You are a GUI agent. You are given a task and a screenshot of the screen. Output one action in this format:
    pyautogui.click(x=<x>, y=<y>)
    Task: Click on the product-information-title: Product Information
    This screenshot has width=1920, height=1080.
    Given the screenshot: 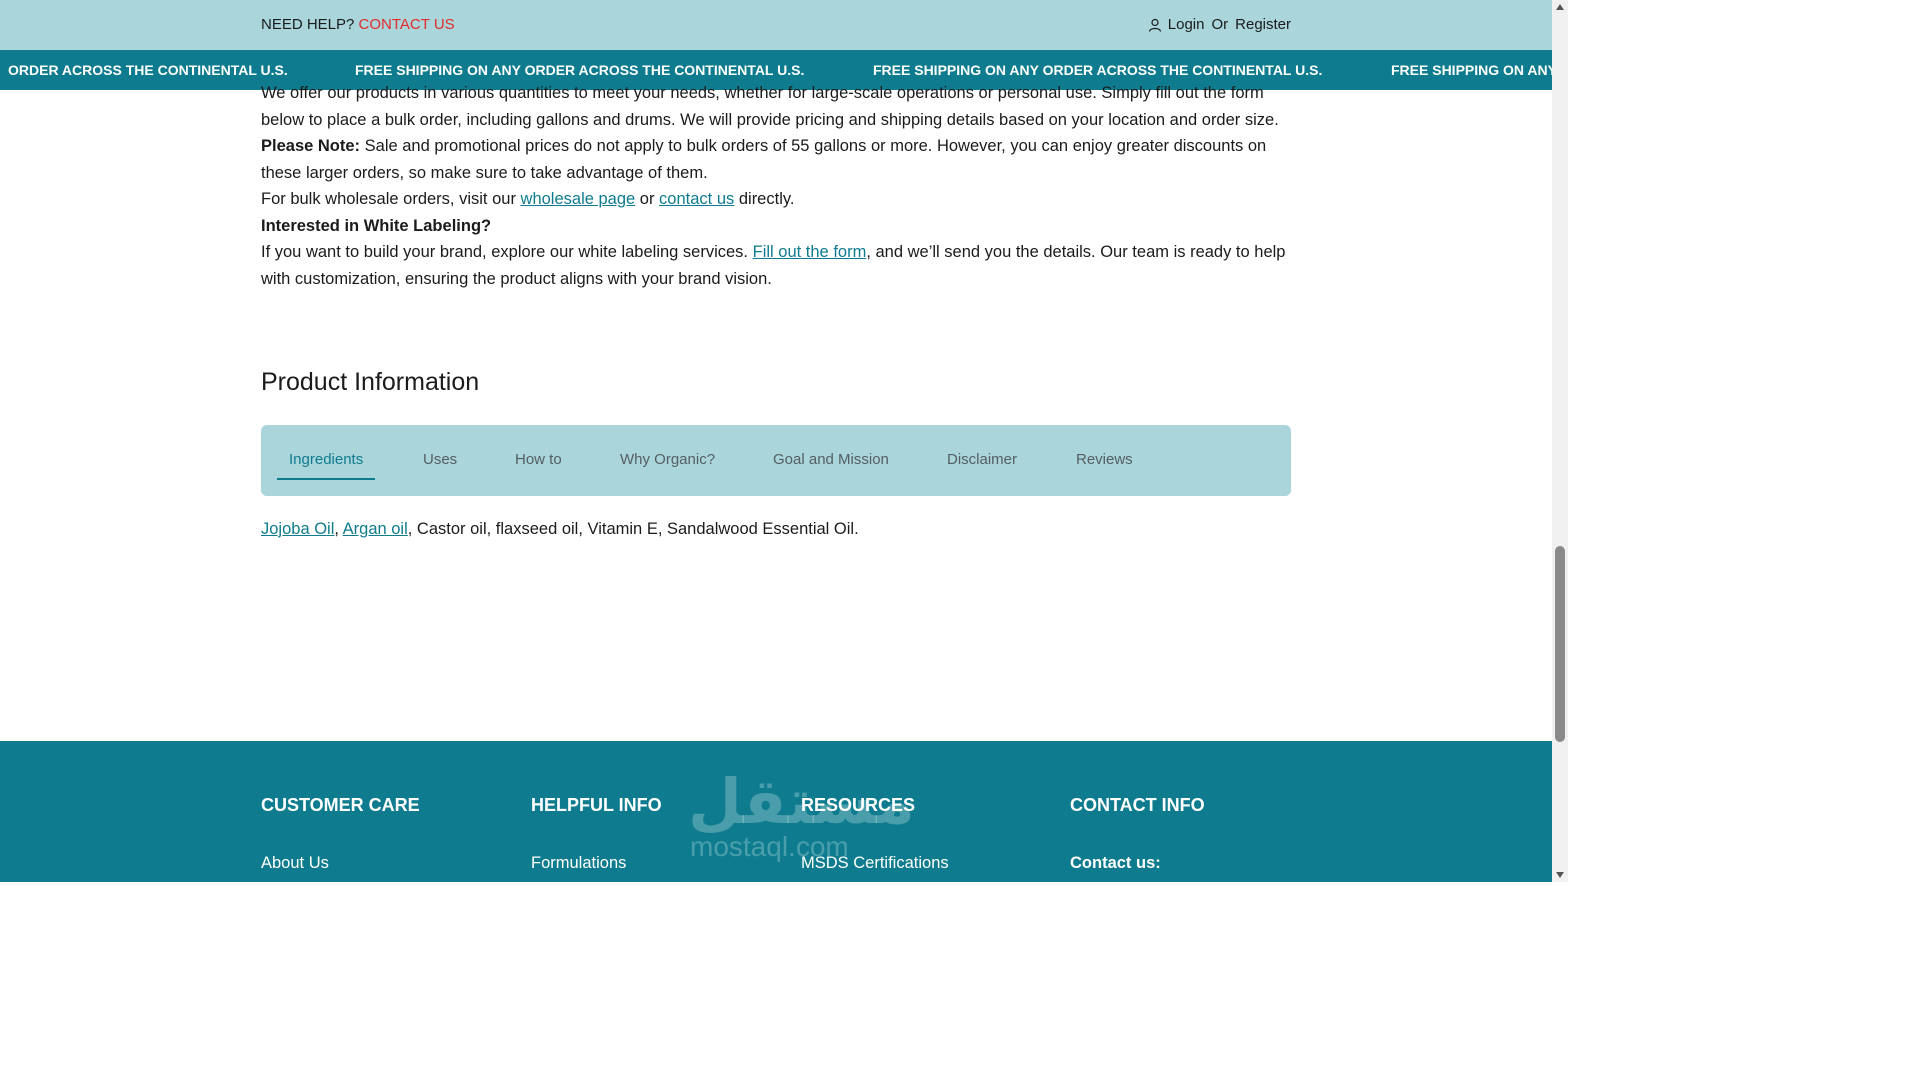 What is the action you would take?
    pyautogui.click(x=370, y=382)
    